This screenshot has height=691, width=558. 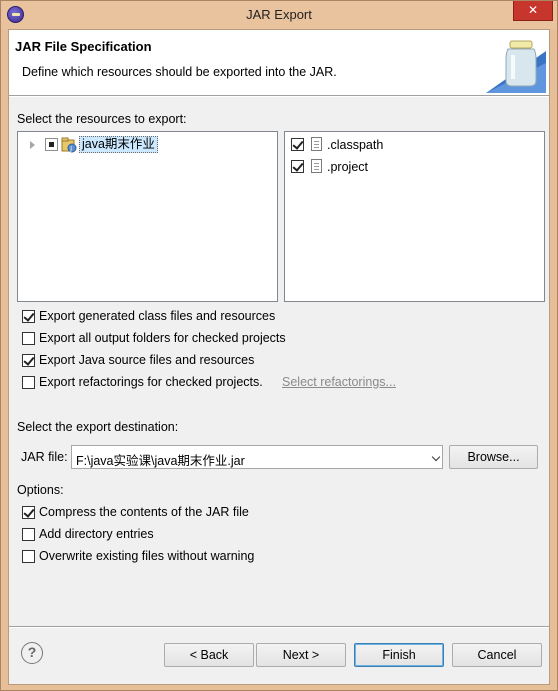 I want to click on jar-file-label: JAR file:, so click(x=44, y=457).